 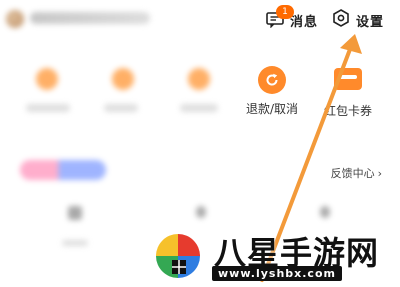 What do you see at coordinates (277, 273) in the screenshot?
I see `watermark-url: www.lyshbx.com` at bounding box center [277, 273].